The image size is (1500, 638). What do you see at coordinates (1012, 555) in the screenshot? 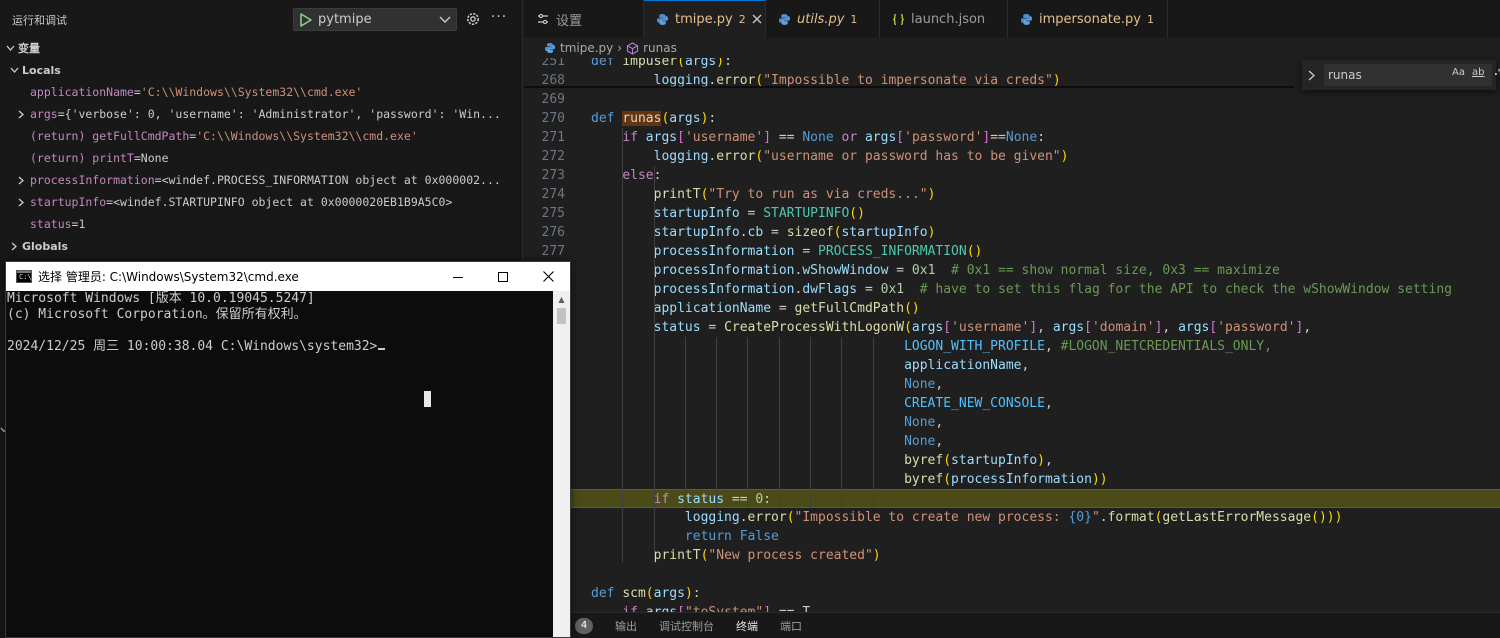
I see `code-line: 293 printT("New process created")` at bounding box center [1012, 555].